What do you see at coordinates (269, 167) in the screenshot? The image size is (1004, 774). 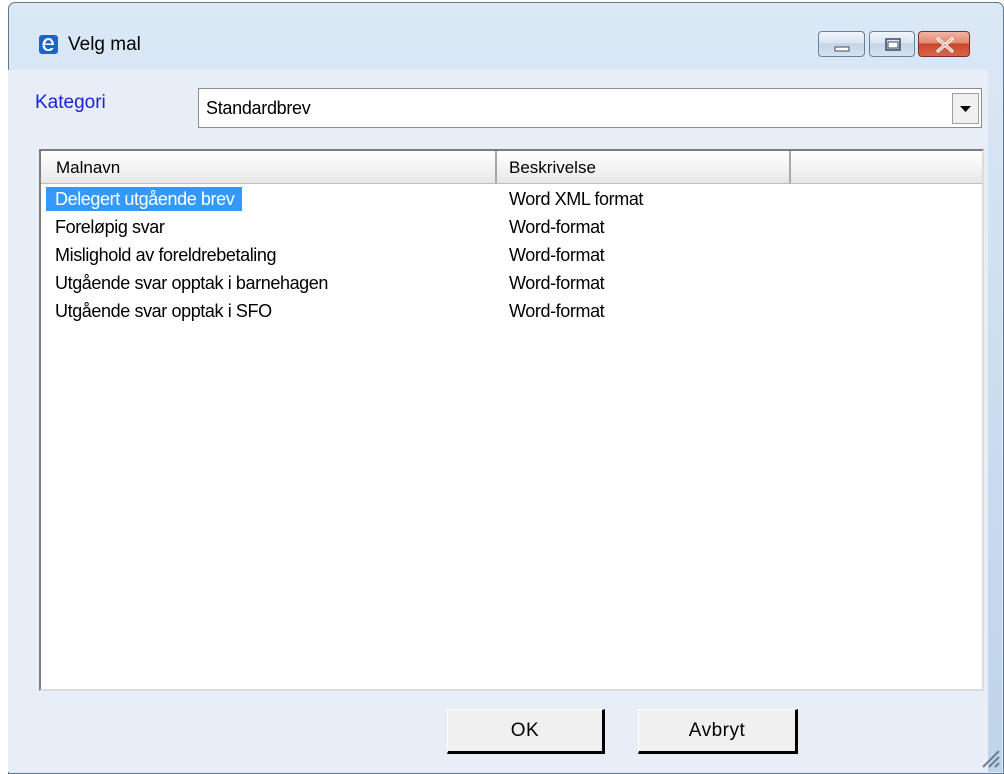 I see `column-header-name: Malnavn` at bounding box center [269, 167].